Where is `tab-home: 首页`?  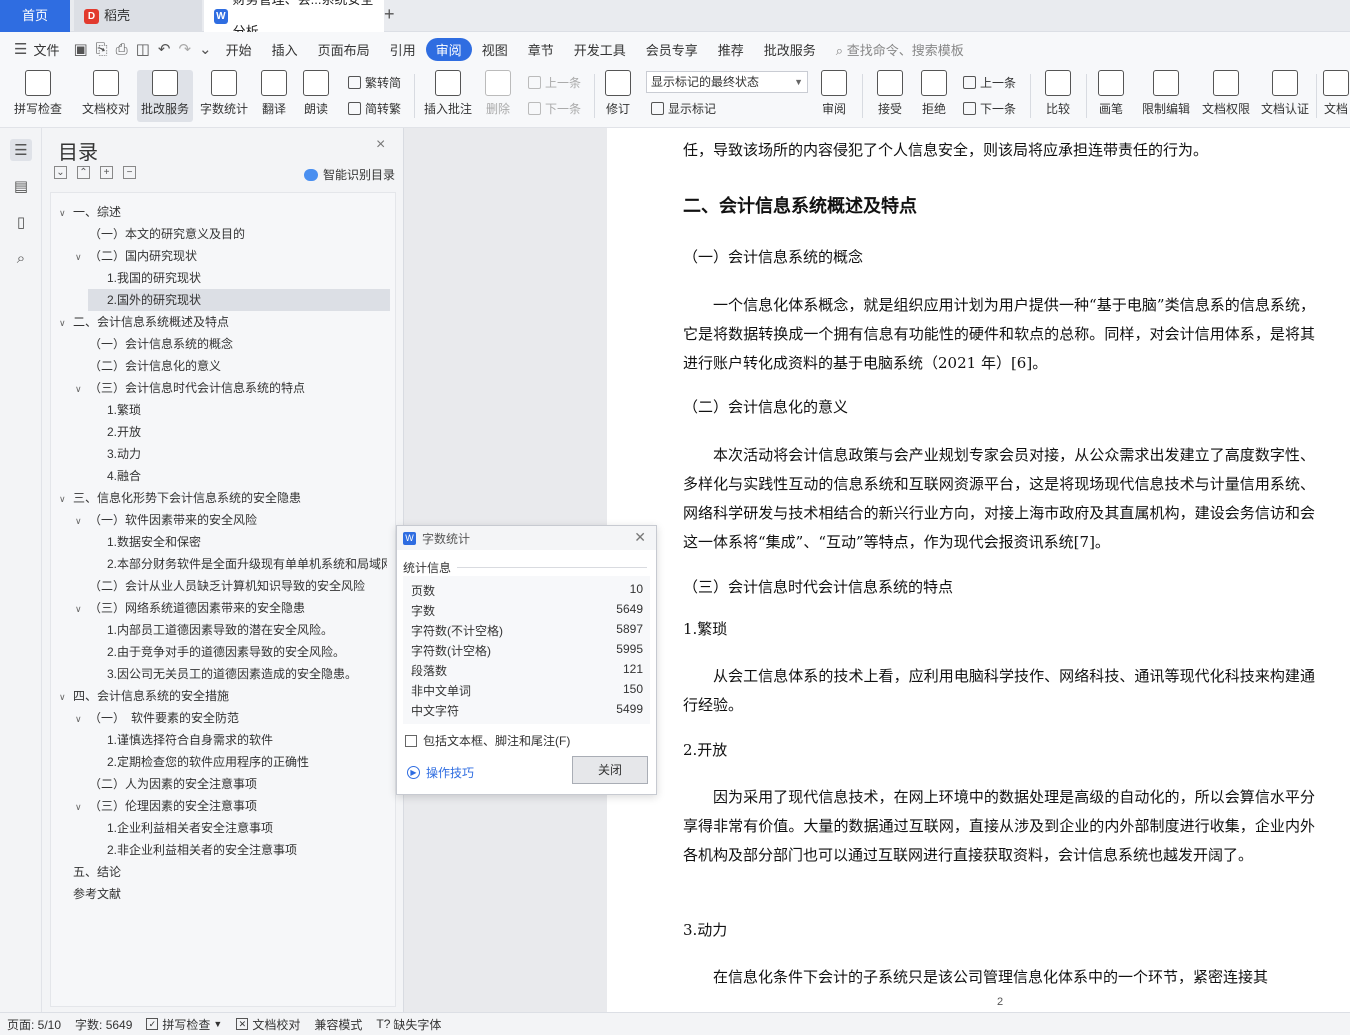
tab-home: 首页 is located at coordinates (35, 16).